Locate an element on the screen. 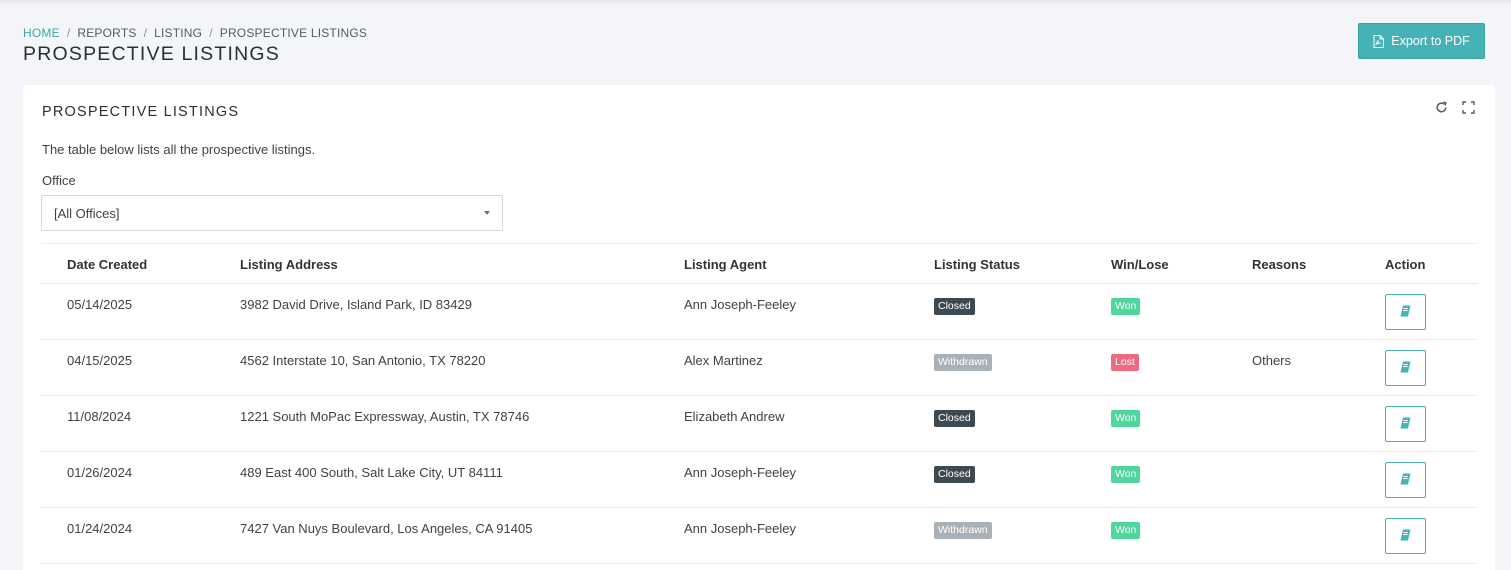  refresh-icon is located at coordinates (1441, 107).